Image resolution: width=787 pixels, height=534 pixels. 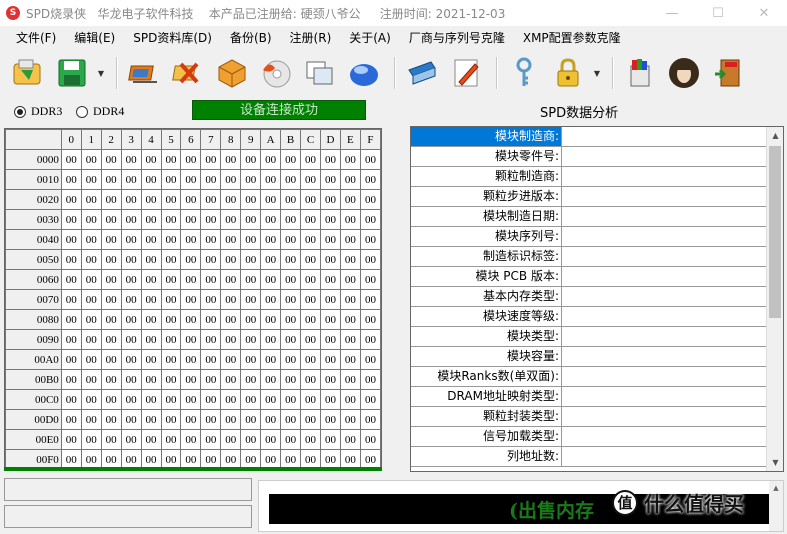 What do you see at coordinates (172, 38) in the screenshot?
I see `menu-spd-database: SPD资料库(D)` at bounding box center [172, 38].